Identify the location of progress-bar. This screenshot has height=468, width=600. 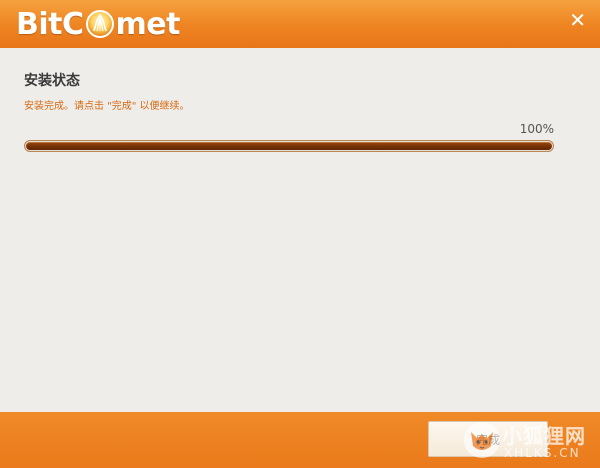
(289, 146).